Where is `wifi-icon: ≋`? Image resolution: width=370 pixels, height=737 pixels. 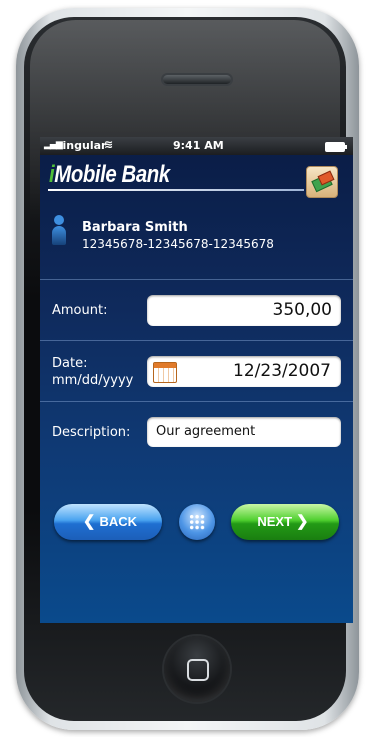 wifi-icon: ≋ is located at coordinates (109, 144).